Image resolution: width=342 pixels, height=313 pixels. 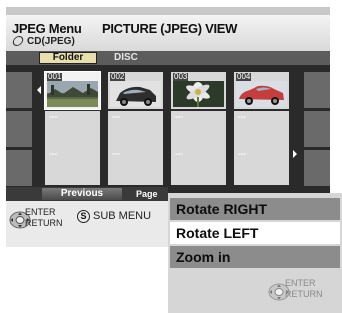 What do you see at coordinates (44, 223) in the screenshot?
I see `return-label: RETURN` at bounding box center [44, 223].